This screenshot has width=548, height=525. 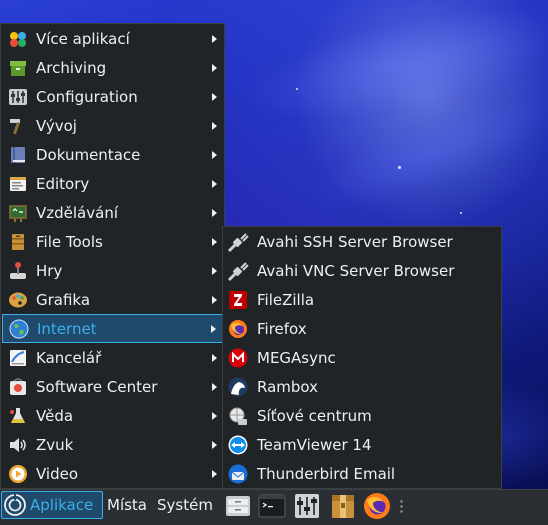 I want to click on archive-manager-launcher, so click(x=343, y=506).